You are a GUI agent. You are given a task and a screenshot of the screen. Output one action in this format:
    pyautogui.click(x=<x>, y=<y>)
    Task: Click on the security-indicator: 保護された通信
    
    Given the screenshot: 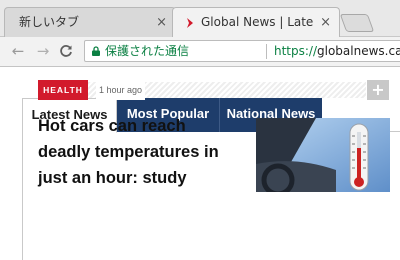 What is the action you would take?
    pyautogui.click(x=147, y=51)
    